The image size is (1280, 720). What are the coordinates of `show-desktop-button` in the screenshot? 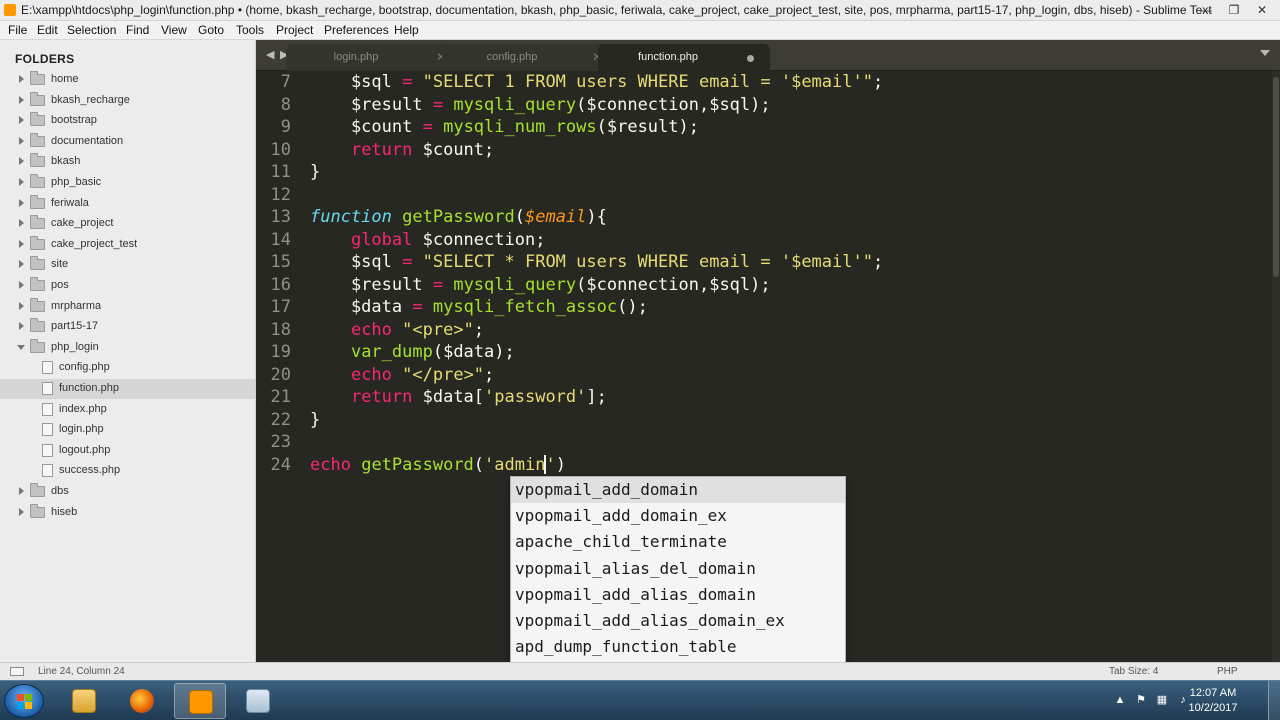 It's located at (1274, 700).